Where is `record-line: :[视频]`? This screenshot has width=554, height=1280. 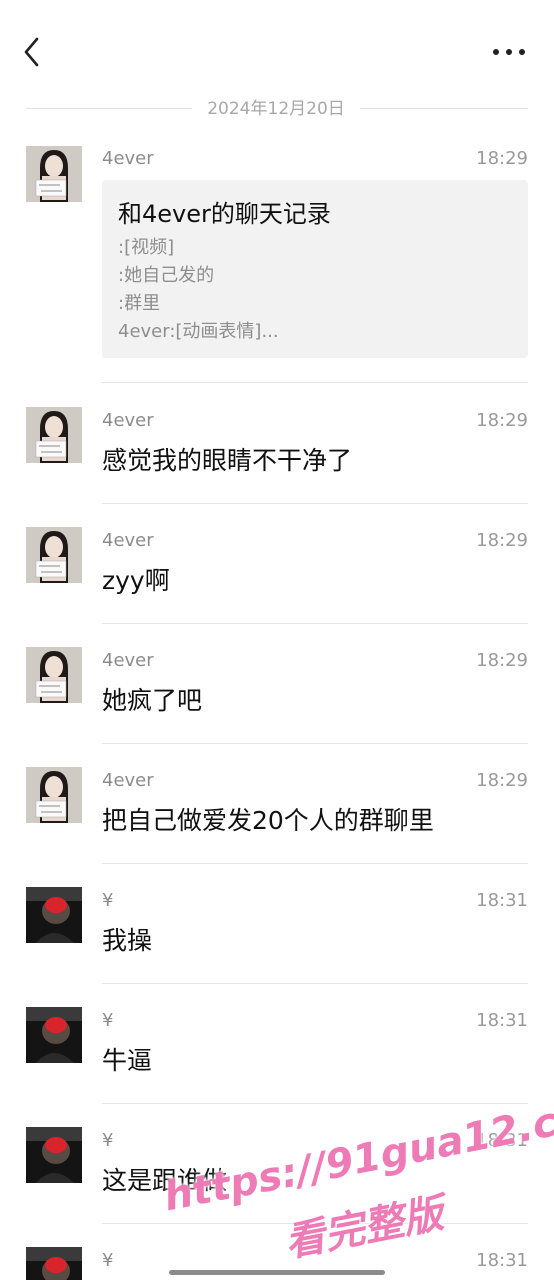
record-line: :[视频] is located at coordinates (146, 247).